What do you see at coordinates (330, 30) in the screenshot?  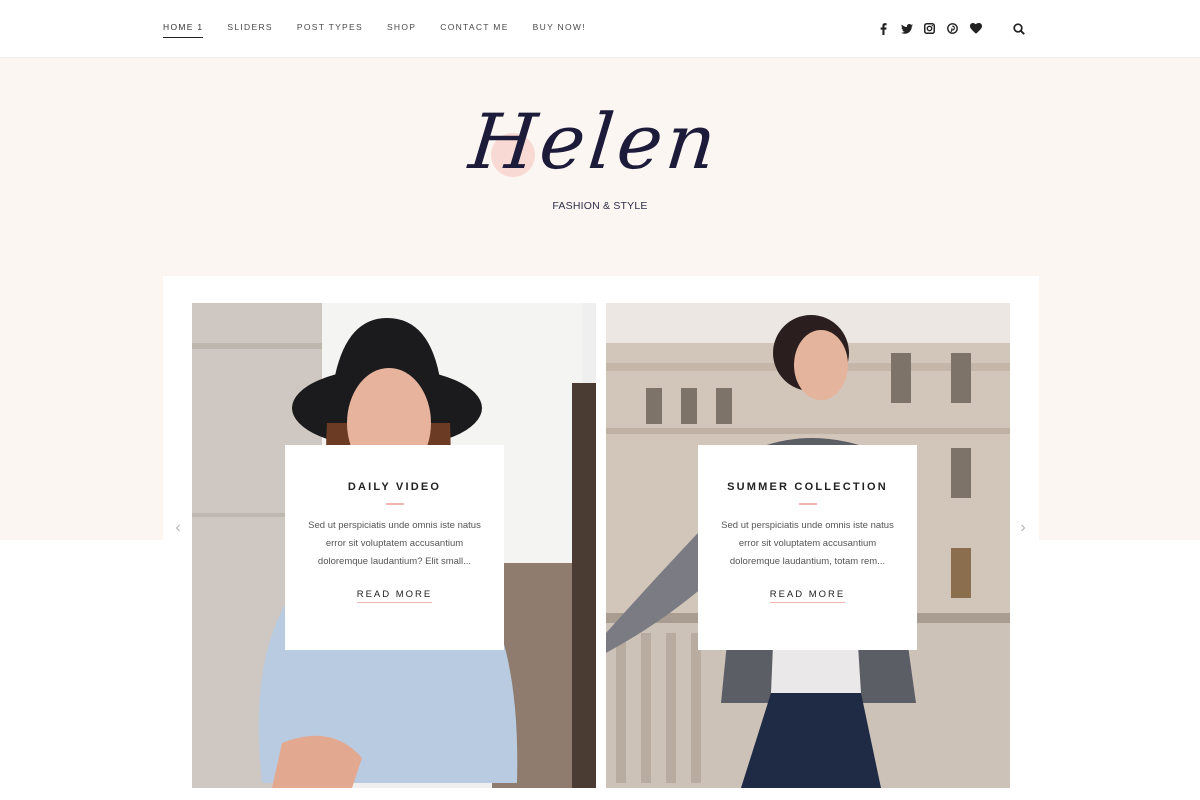 I see `menu-item-post-types: POST TYPES` at bounding box center [330, 30].